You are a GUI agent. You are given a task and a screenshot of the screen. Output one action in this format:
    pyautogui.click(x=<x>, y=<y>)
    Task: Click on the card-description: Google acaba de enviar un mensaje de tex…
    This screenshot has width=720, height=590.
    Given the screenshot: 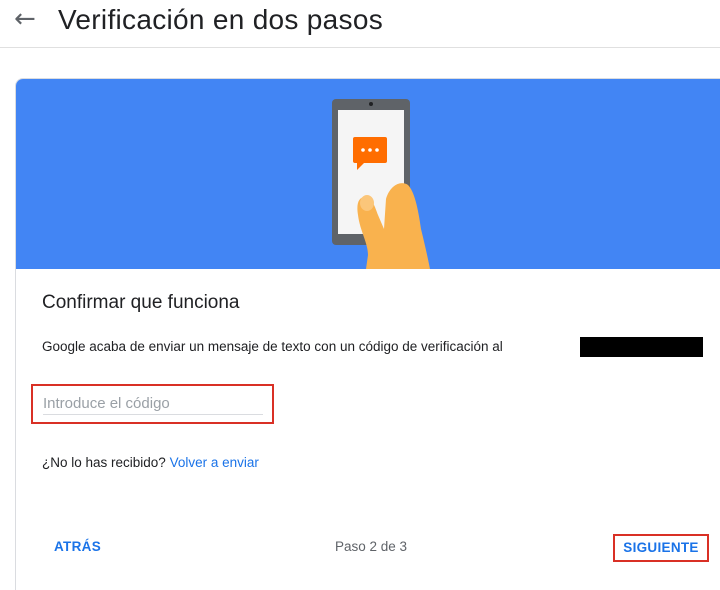 What is the action you would take?
    pyautogui.click(x=272, y=346)
    